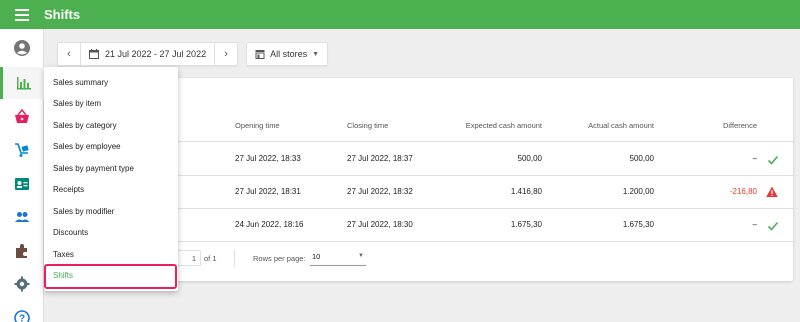 The height and width of the screenshot is (322, 800). What do you see at coordinates (316, 256) in the screenshot?
I see `rows-per-page-value: 10` at bounding box center [316, 256].